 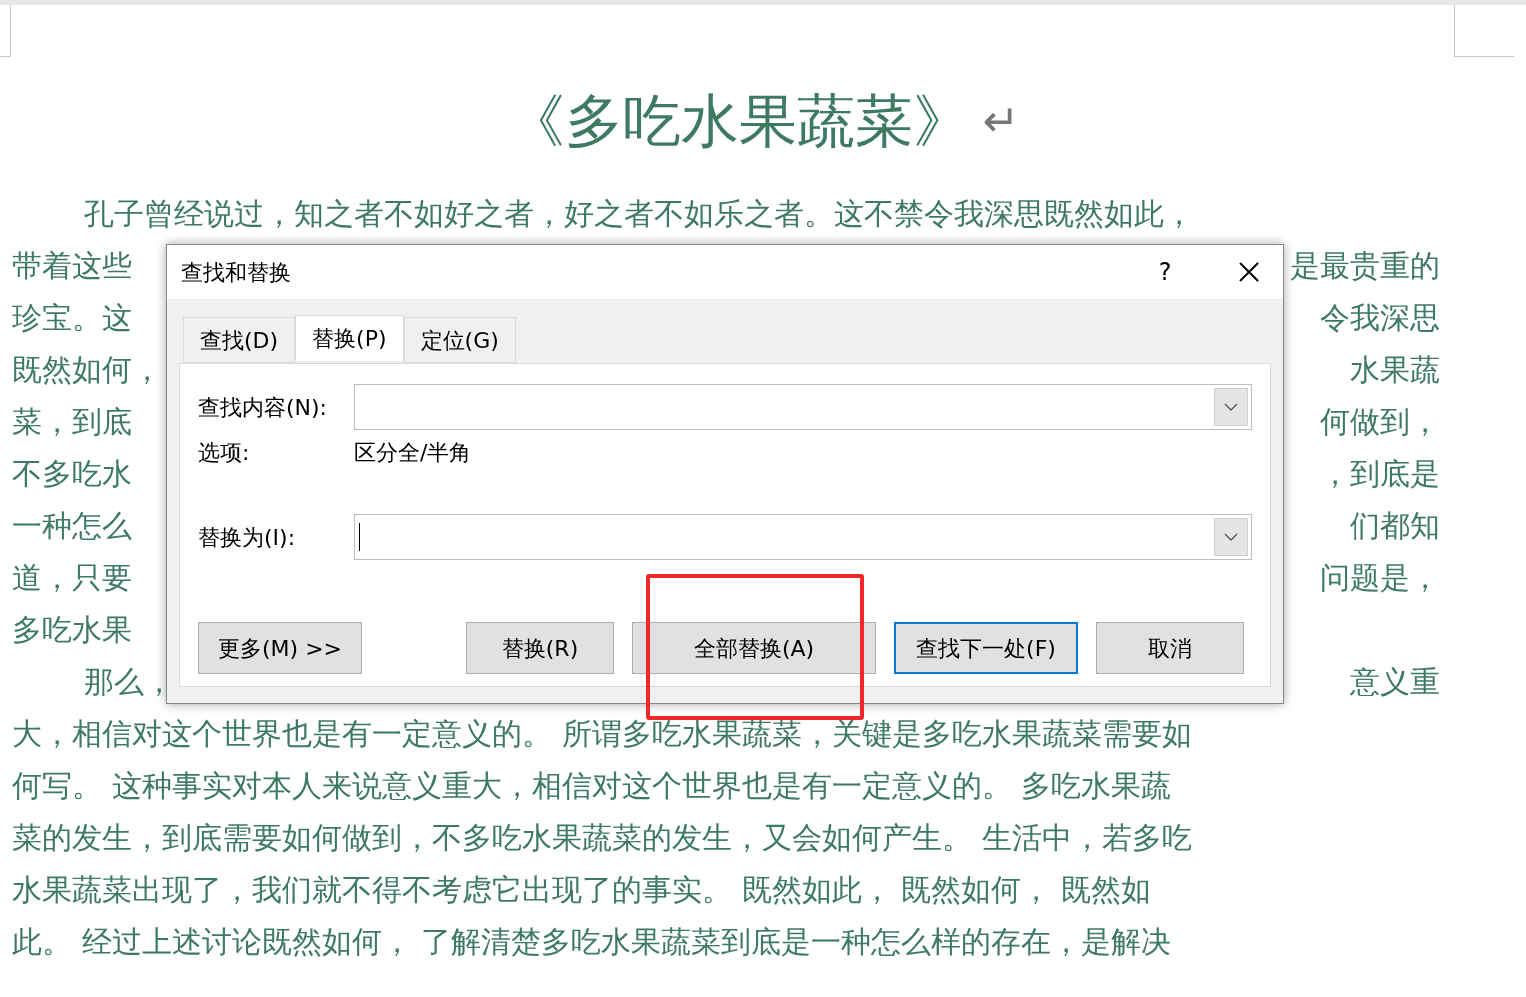 I want to click on document-text: 道，只要, so click(x=72, y=578).